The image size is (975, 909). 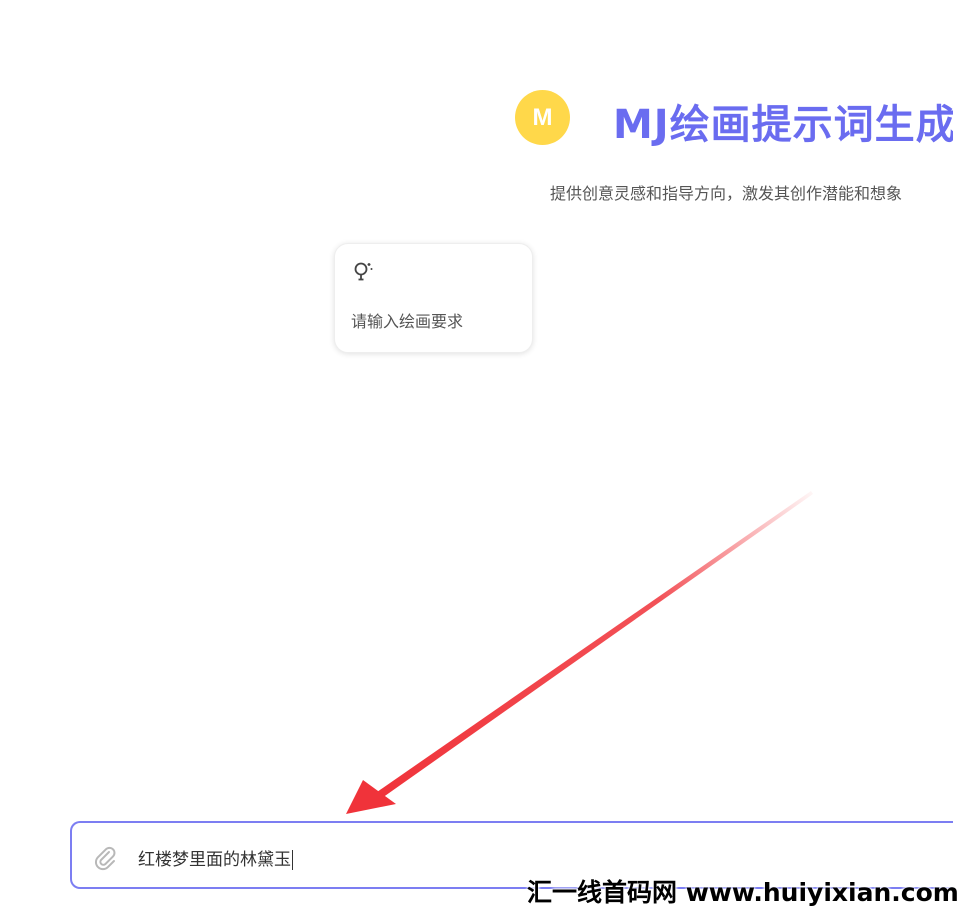 What do you see at coordinates (407, 321) in the screenshot?
I see `suggestion-card-text: 请输入绘画要求` at bounding box center [407, 321].